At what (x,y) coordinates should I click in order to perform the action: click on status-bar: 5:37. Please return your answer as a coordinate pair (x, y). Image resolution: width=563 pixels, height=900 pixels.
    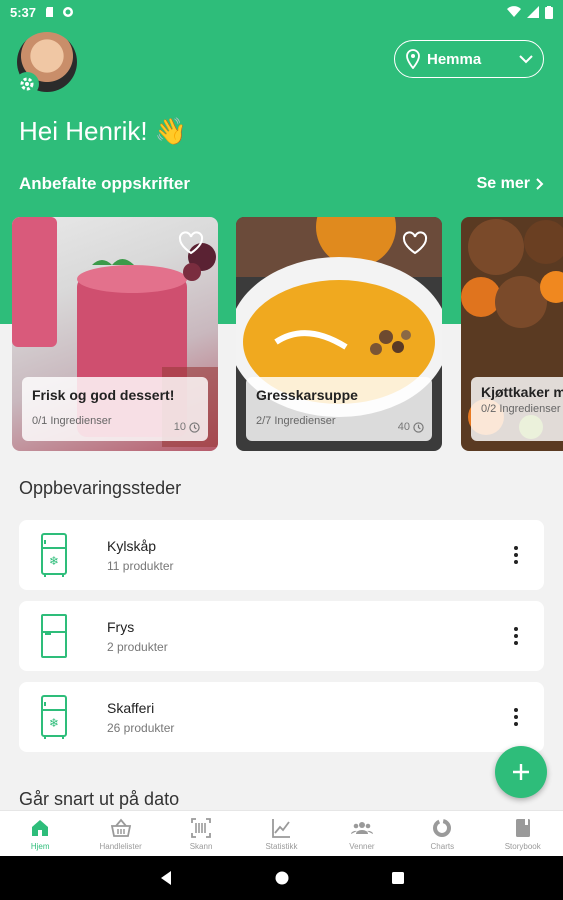
    Looking at the image, I should click on (281, 12).